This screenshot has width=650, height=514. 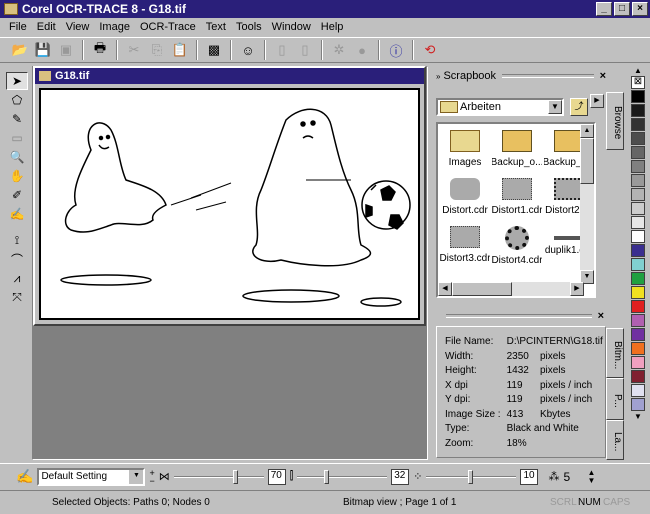 I want to click on menu-image: Image, so click(x=114, y=27).